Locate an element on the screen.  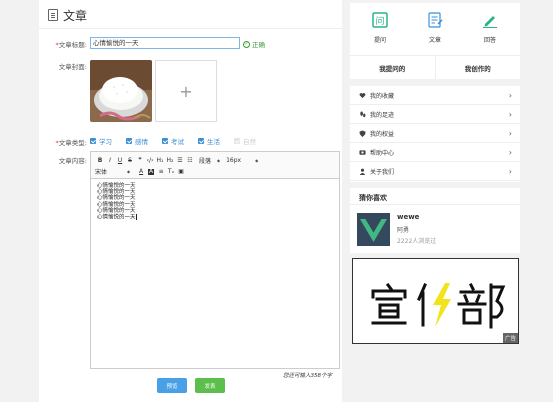
type-checkbox-emotion: 感情 is located at coordinates (144, 141).